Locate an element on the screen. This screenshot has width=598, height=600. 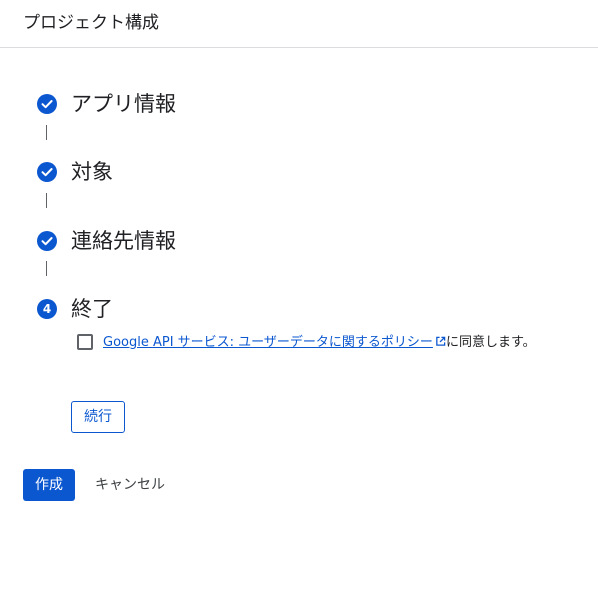
continue-button: 続行 is located at coordinates (98, 417).